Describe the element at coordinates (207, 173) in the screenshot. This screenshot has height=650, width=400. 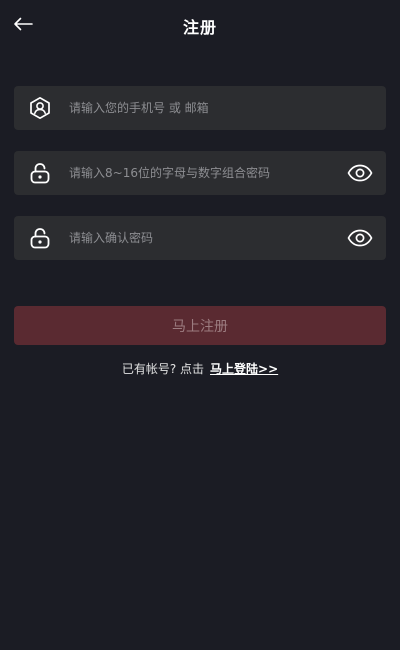
I see `password-input` at that location.